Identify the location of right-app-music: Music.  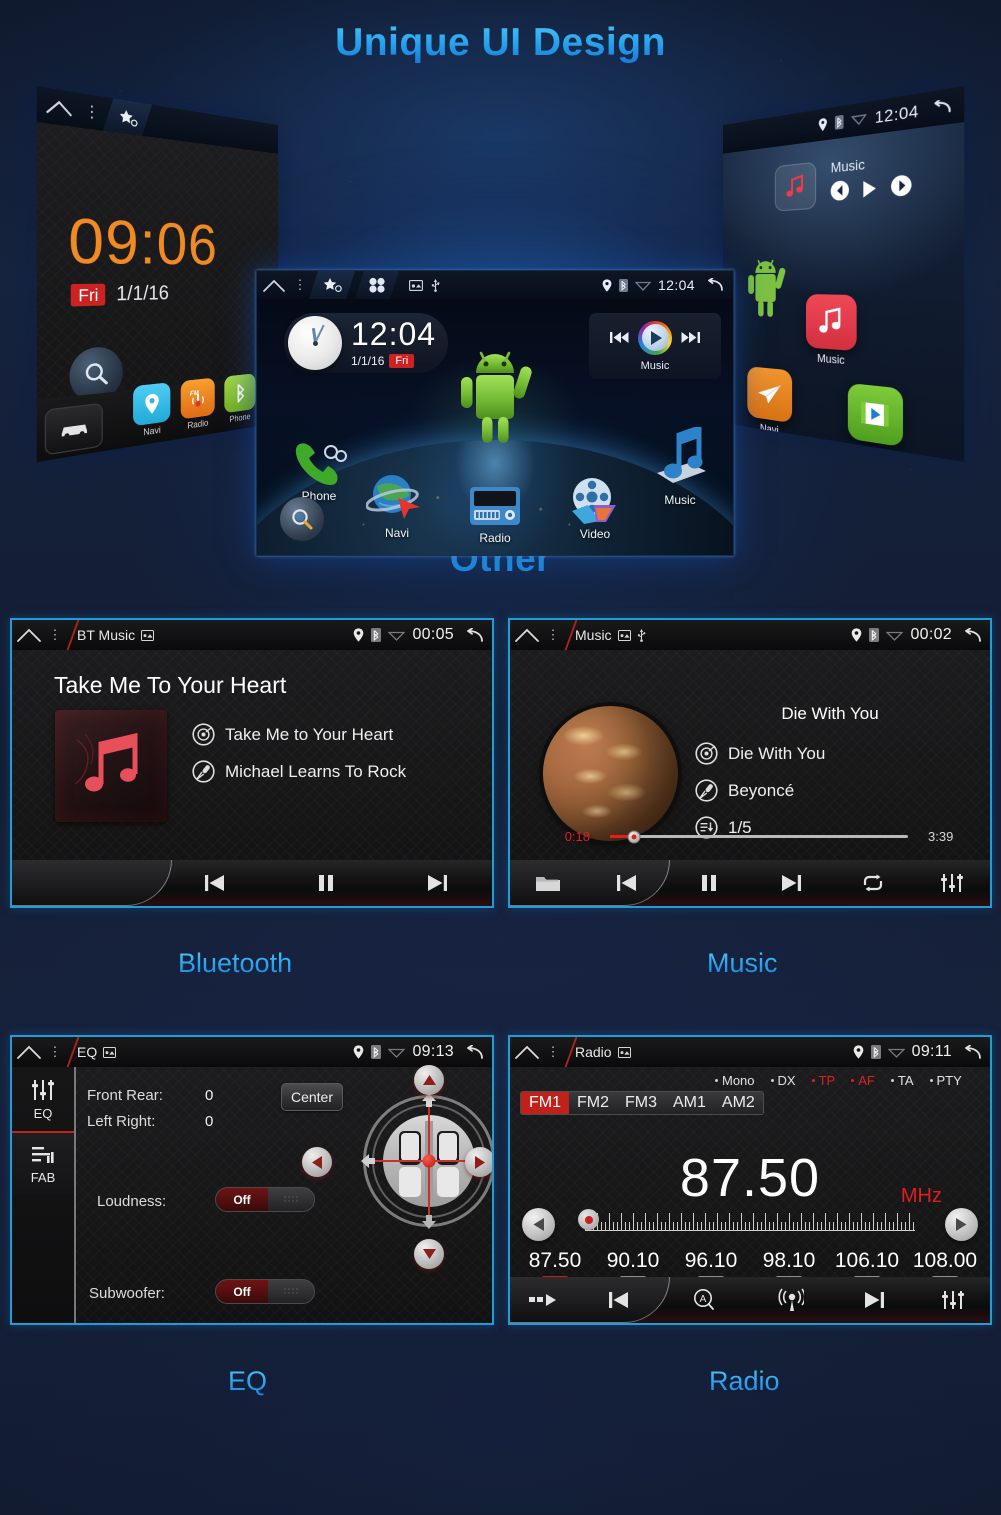
(831, 331).